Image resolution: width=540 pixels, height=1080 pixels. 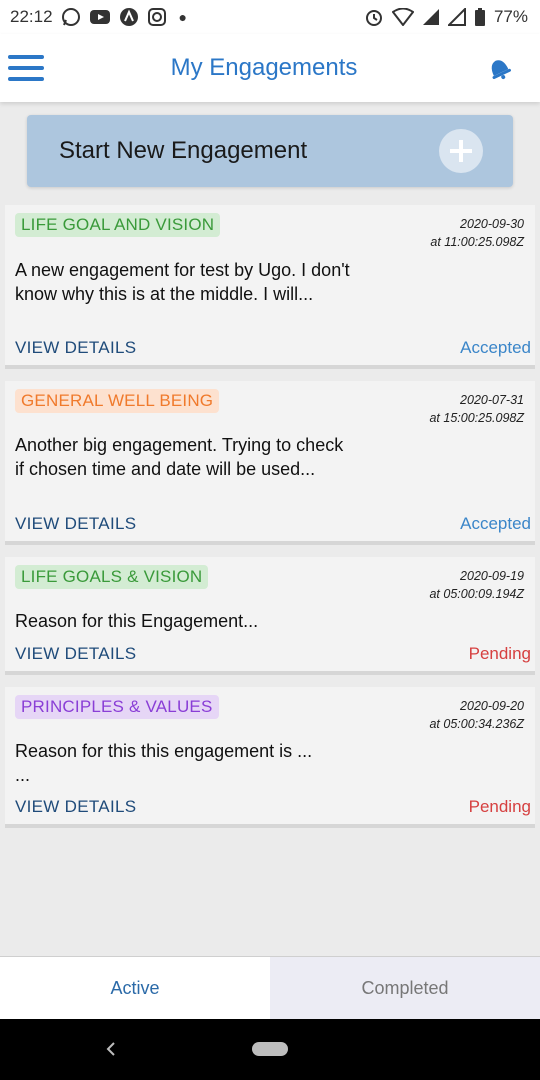 I want to click on page-title: My Engagements, so click(x=264, y=67).